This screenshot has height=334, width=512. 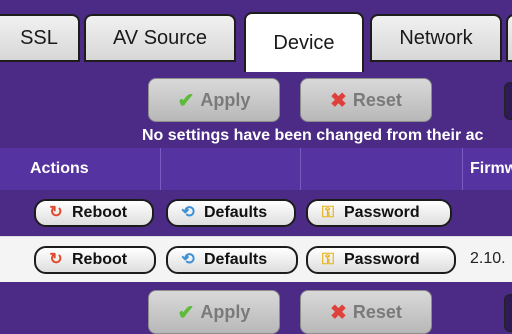 I want to click on table-row: ↻ Reboot ⟲ Defaults ⚿ Password, so click(x=256, y=213).